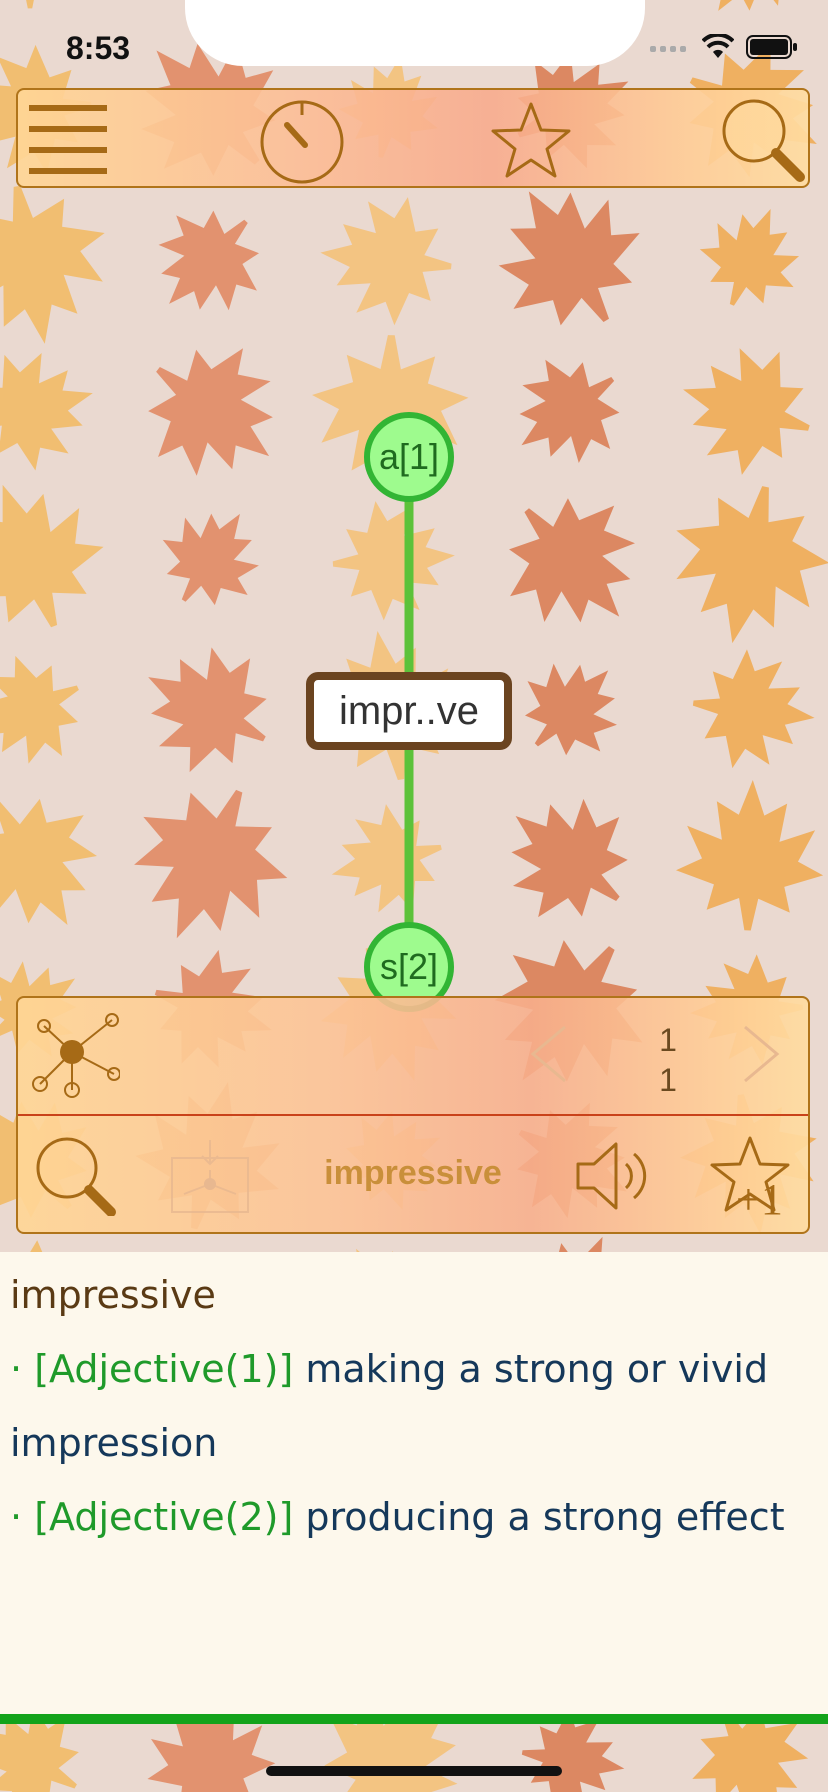 This screenshot has width=828, height=1792. I want to click on add-favorite-button: +1, so click(754, 1176).